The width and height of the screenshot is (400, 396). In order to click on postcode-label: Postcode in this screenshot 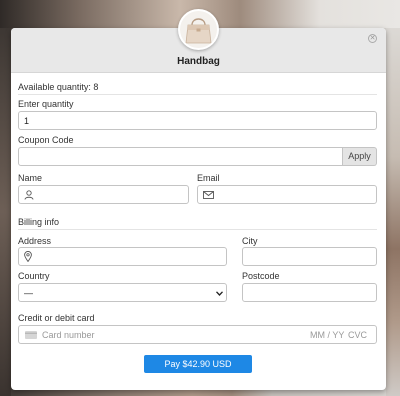, I will do `click(261, 276)`.